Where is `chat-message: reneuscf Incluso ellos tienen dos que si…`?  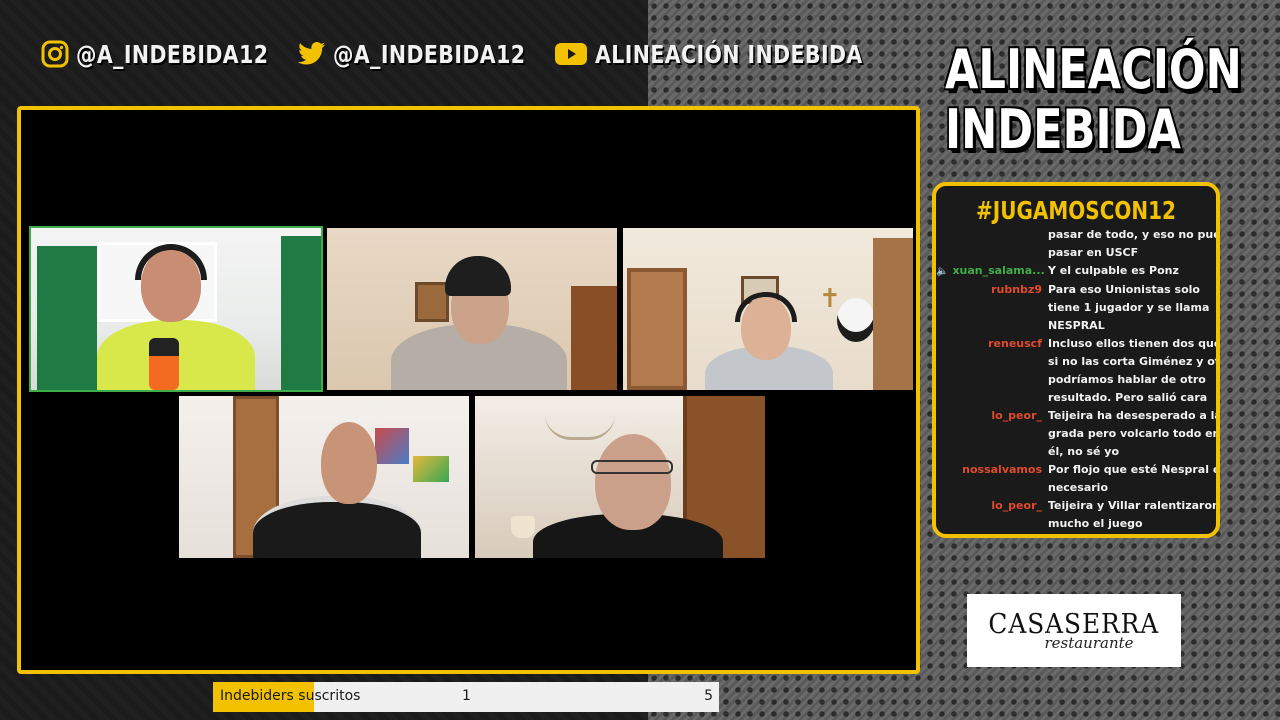
chat-message: reneuscf Incluso ellos tienen dos que si… is located at coordinates (1076, 371).